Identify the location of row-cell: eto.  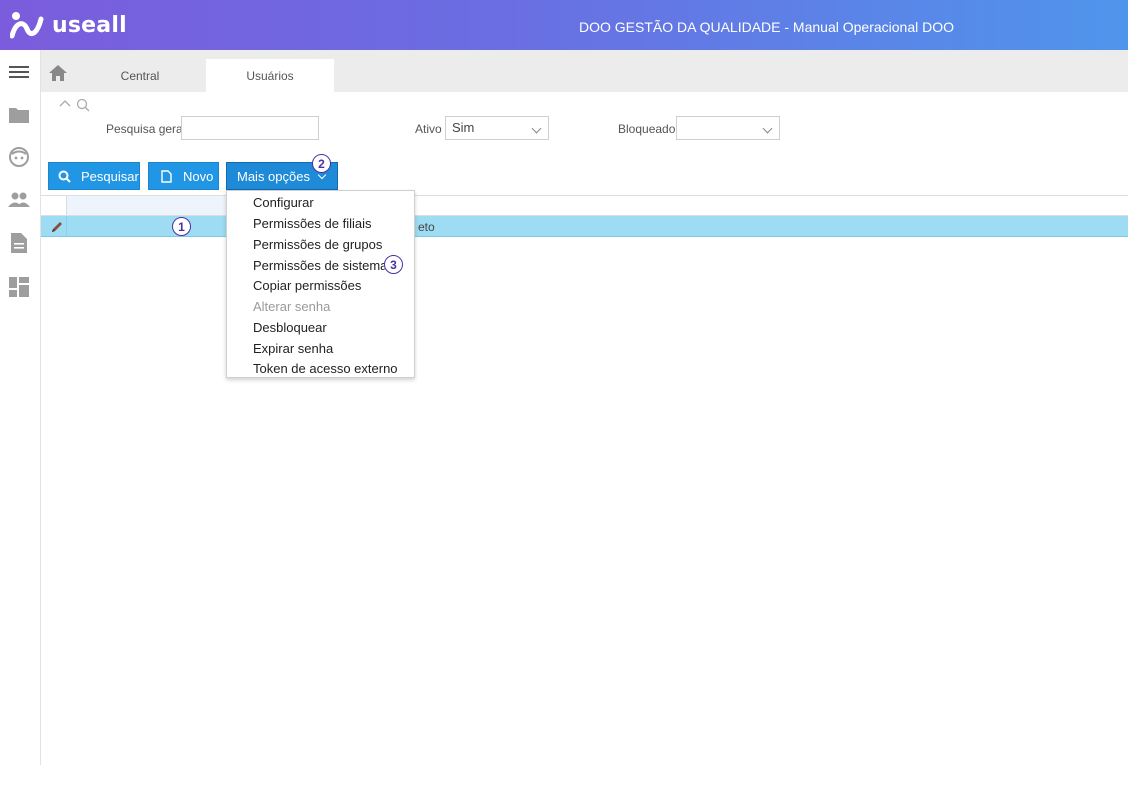
(426, 227).